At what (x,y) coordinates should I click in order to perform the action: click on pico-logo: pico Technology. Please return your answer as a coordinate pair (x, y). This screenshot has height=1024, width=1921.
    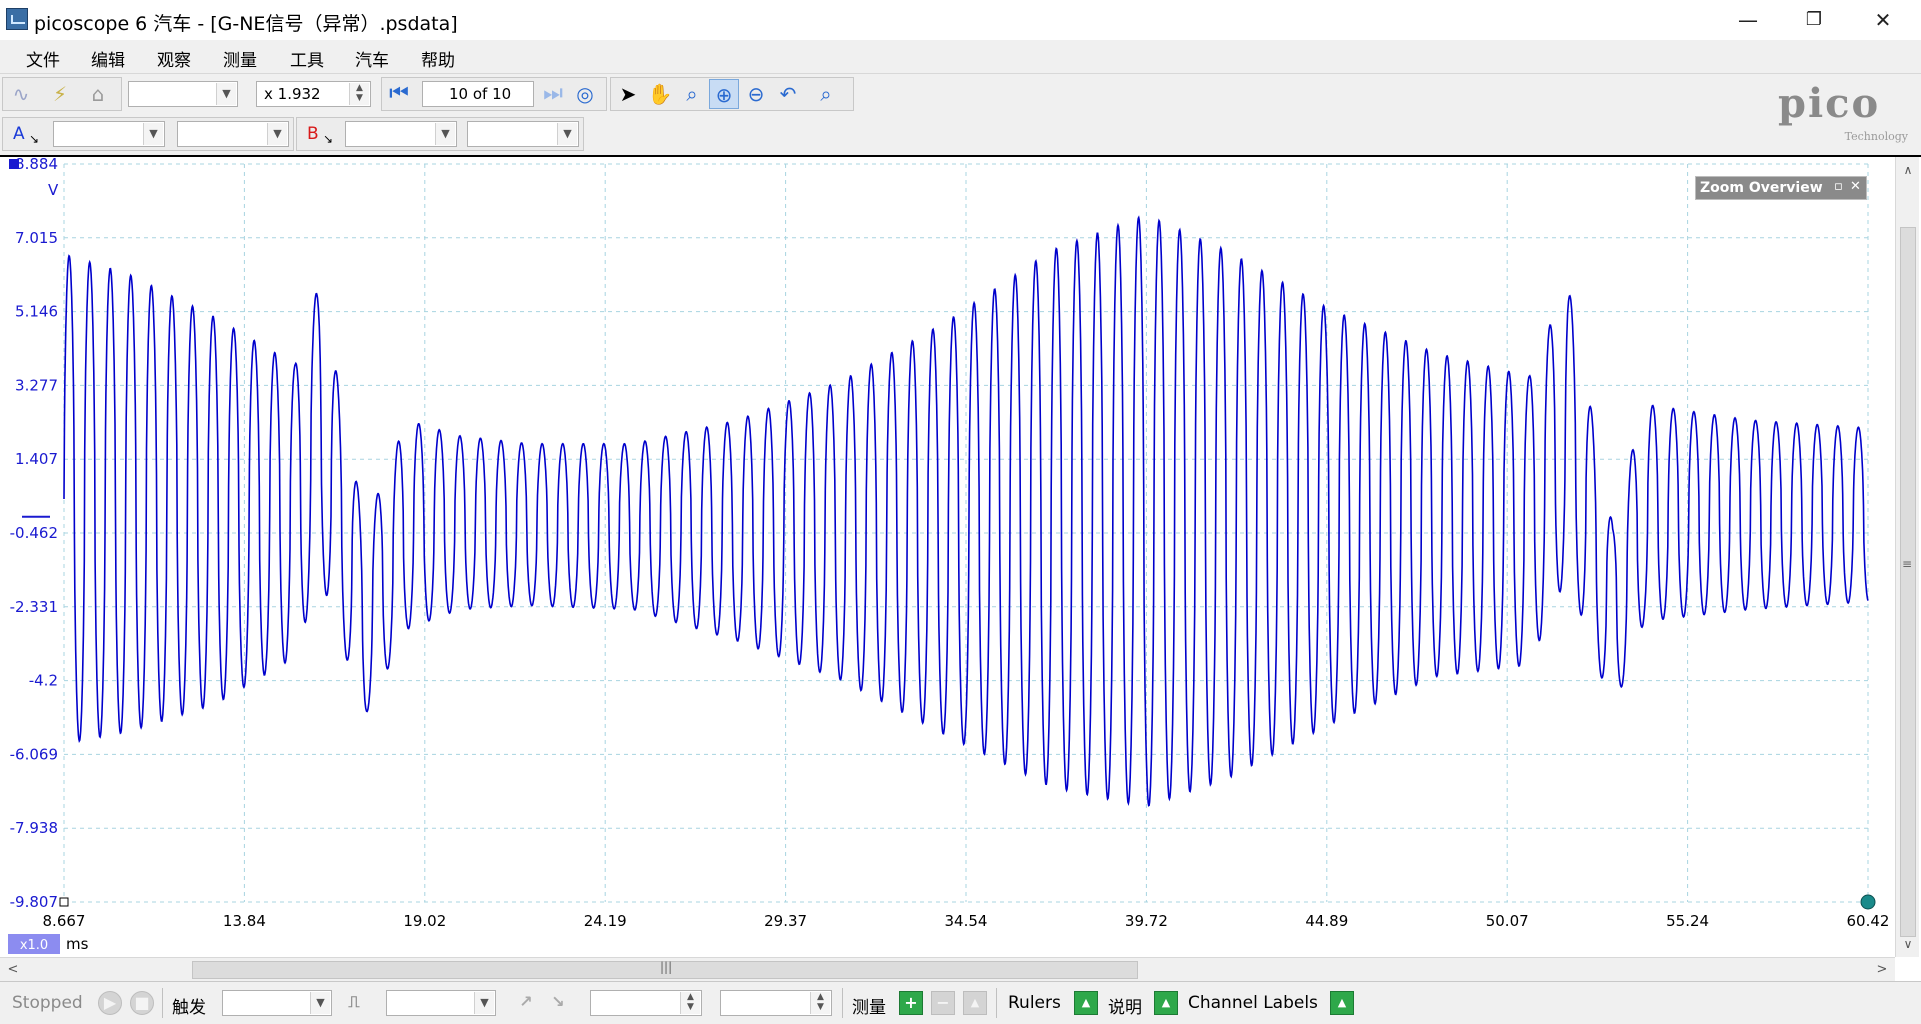
    Looking at the image, I should click on (1847, 112).